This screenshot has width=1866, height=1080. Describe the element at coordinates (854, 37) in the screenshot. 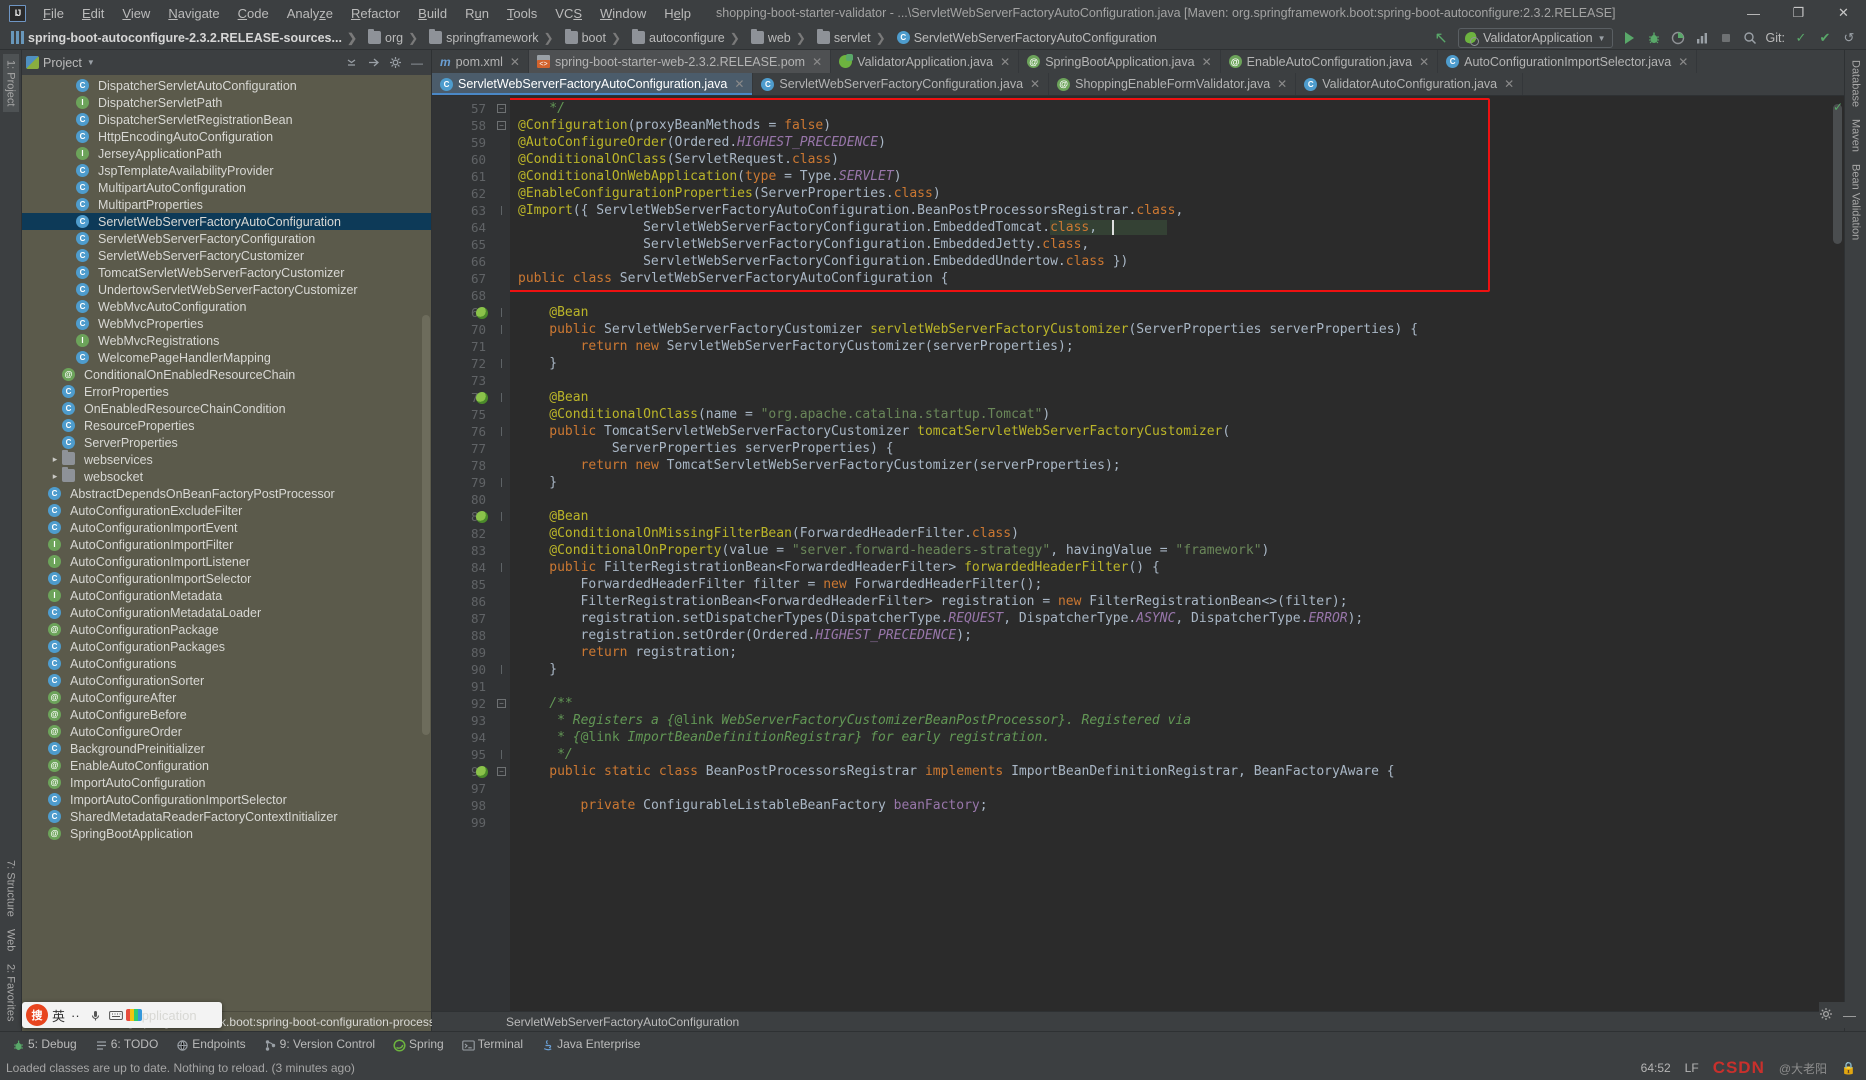

I see `breadcrumb-servlet: servlet ❯` at that location.